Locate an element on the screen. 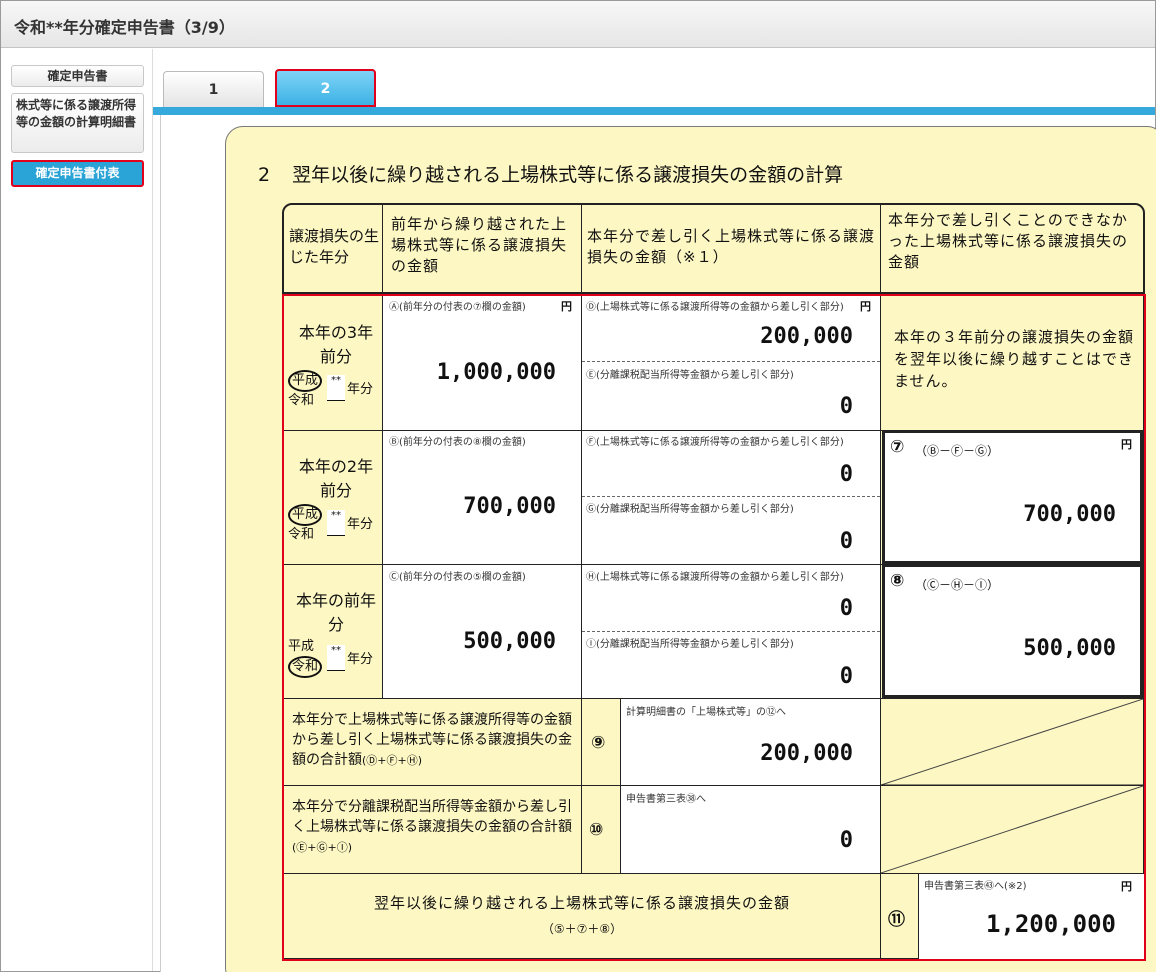 The image size is (1156, 972). sidebar-item-label: 確定申告書 is located at coordinates (77, 76).